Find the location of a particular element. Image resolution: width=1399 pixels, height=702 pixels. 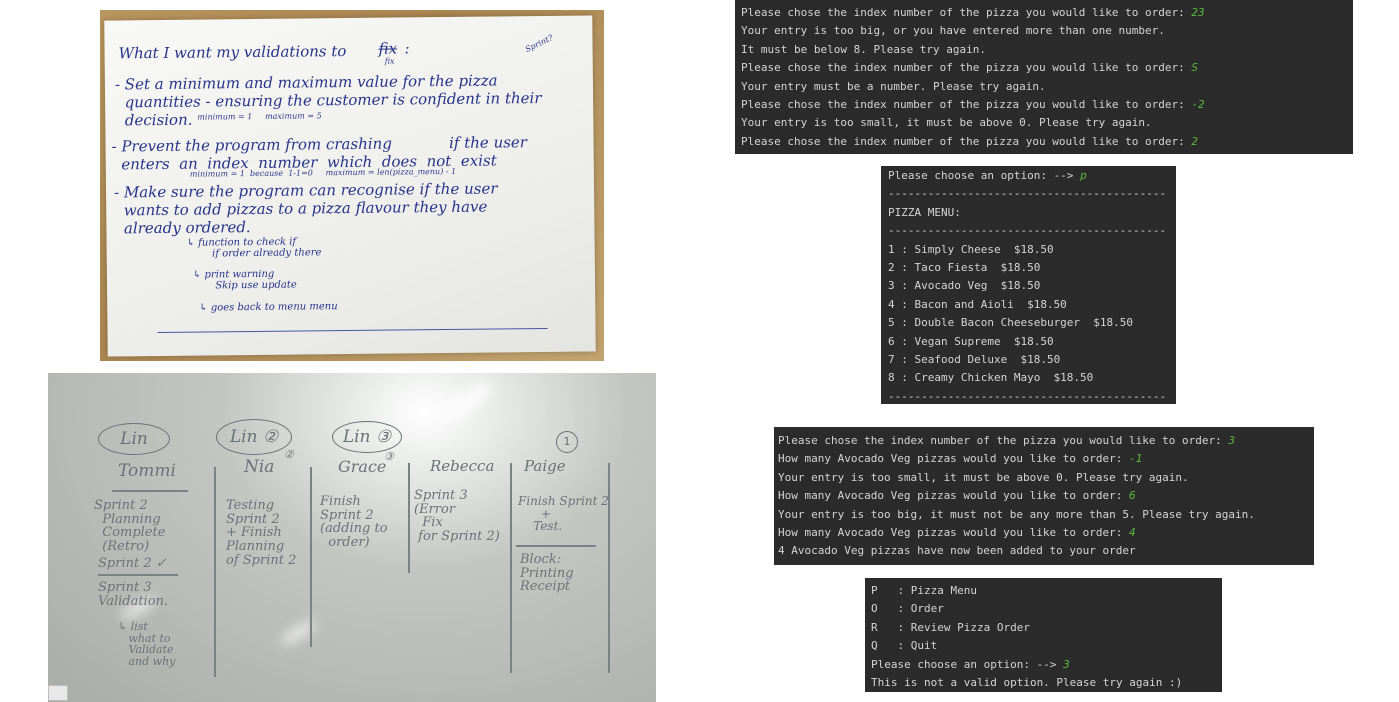

grace-tasks: Finish Sprint 2 (adding to order) is located at coordinates (354, 522).